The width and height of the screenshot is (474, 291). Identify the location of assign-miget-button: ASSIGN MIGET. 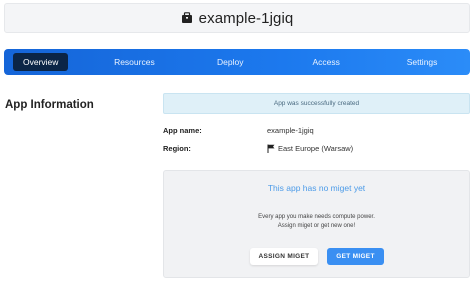
(284, 256).